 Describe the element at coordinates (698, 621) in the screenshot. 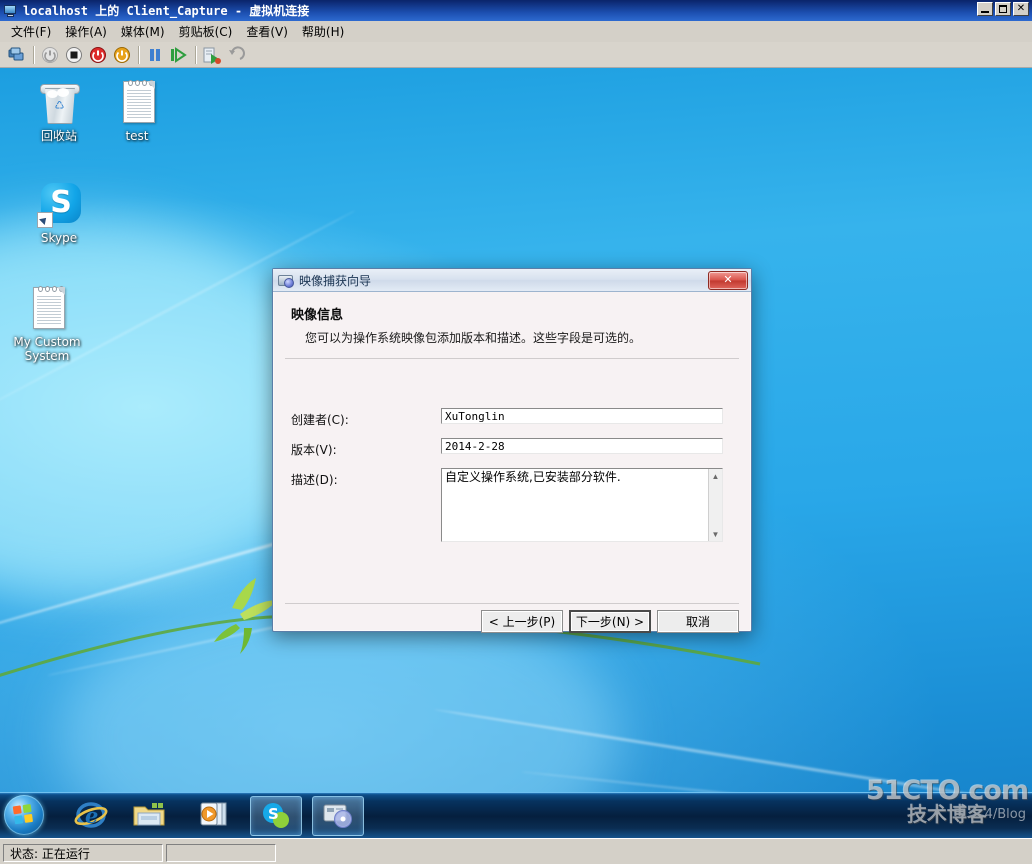

I see `cancel-button: 取消` at that location.